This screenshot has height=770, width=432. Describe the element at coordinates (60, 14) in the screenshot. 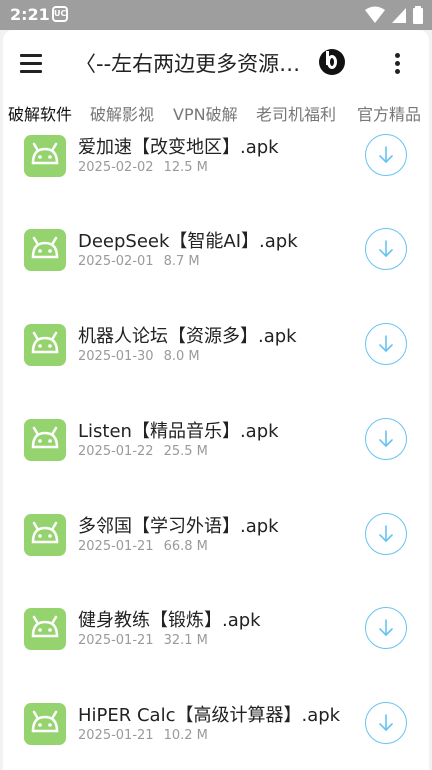

I see `uc-notification-icon: UC` at that location.